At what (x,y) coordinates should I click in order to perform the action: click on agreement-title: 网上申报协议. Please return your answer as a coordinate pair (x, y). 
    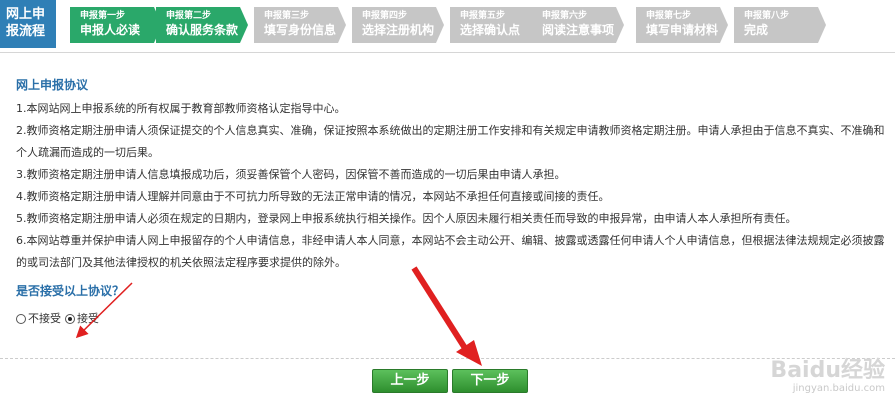
    Looking at the image, I should click on (52, 85).